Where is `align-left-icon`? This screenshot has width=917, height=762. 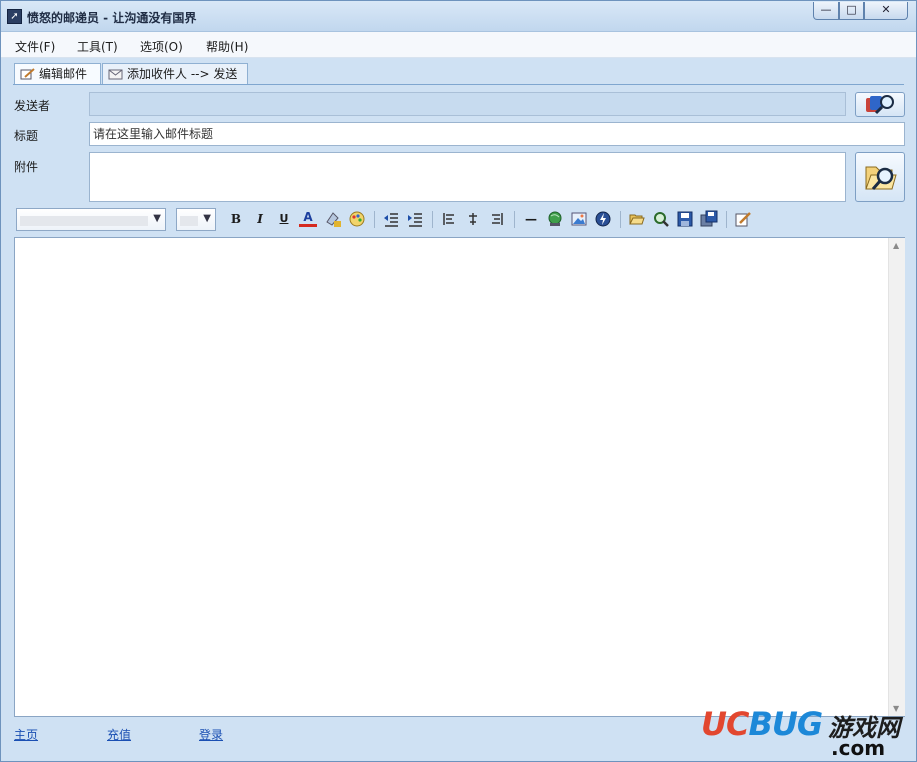
align-left-icon is located at coordinates (449, 219).